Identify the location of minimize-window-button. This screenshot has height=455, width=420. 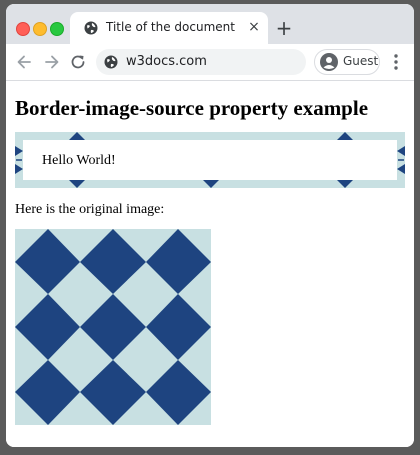
(40, 29).